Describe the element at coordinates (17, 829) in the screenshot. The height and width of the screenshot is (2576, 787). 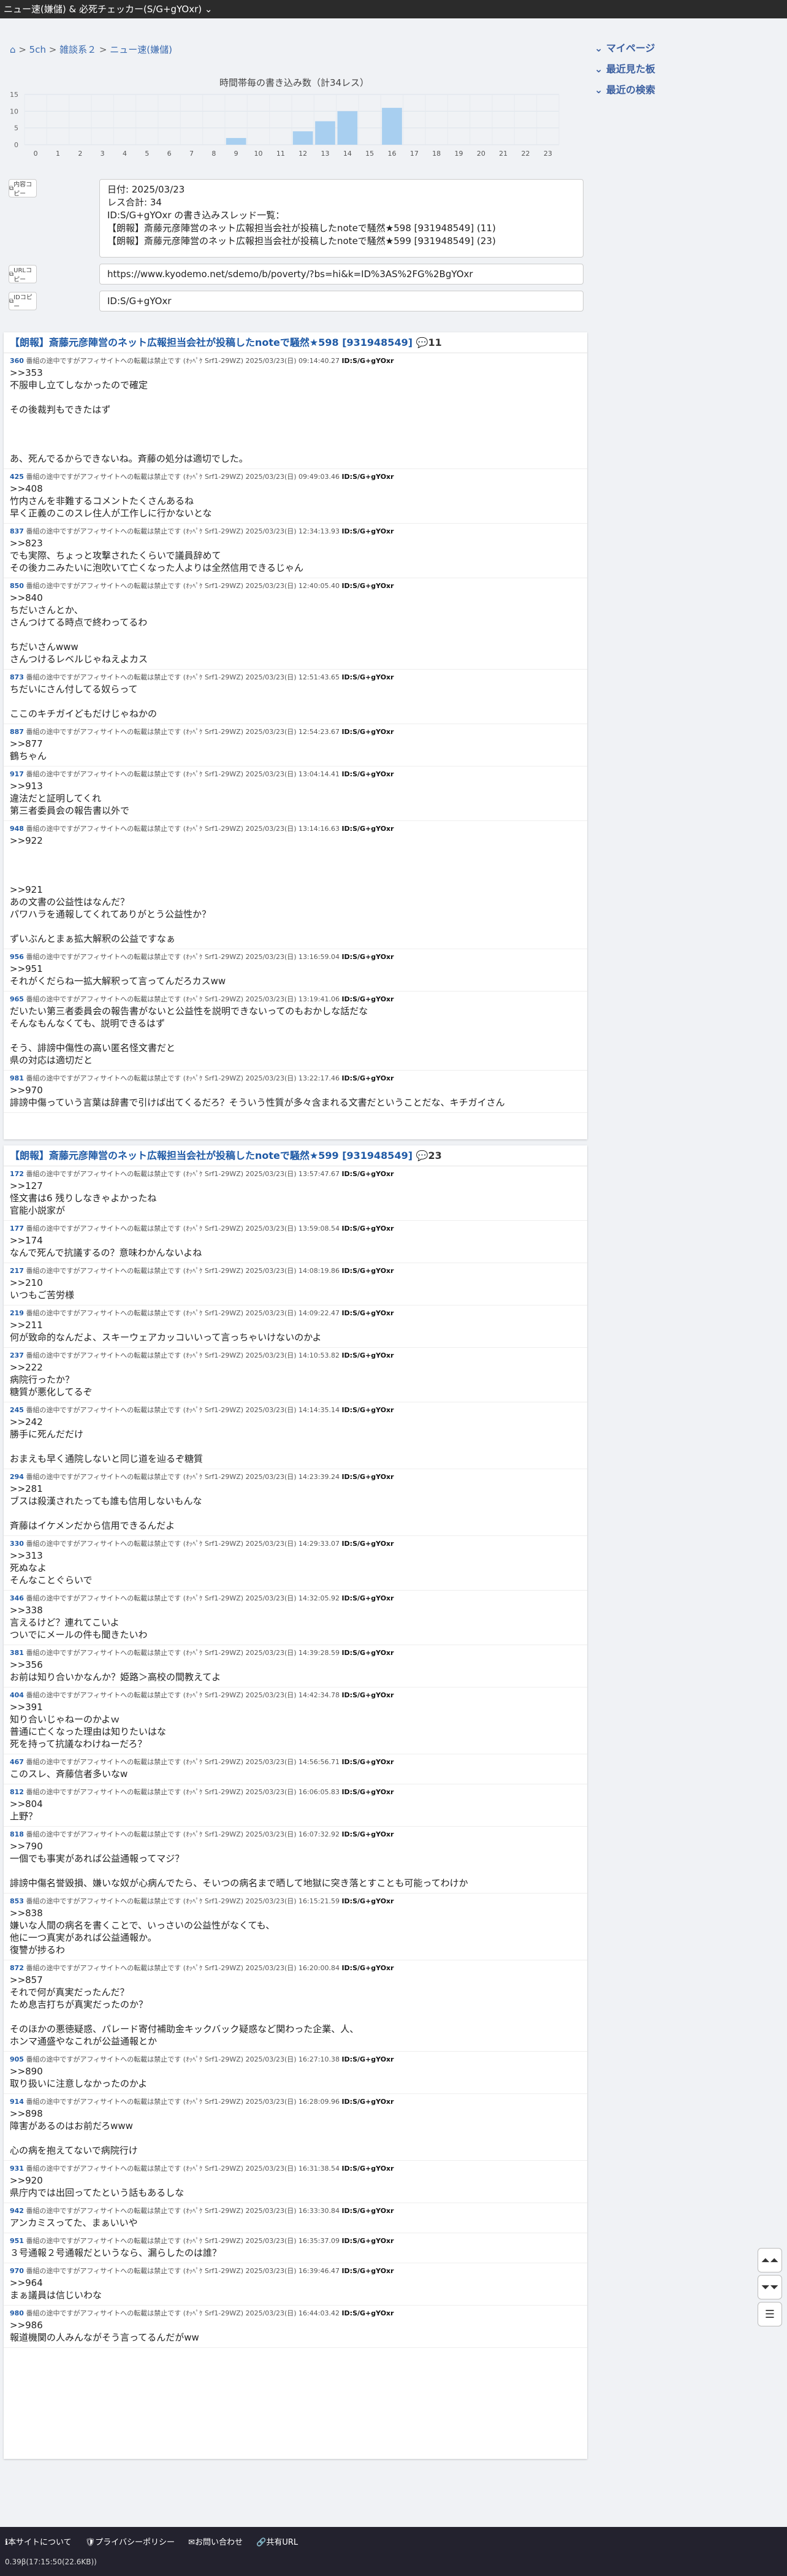
I see `post-number: 948` at that location.